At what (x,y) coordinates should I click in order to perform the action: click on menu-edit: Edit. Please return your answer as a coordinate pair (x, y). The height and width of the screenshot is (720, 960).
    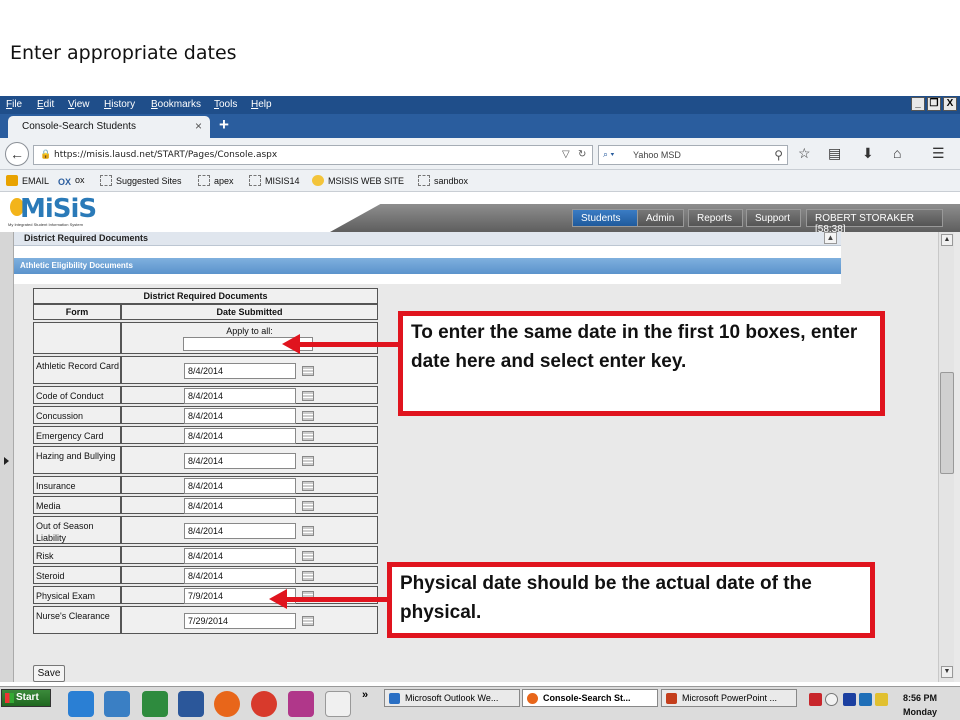
    Looking at the image, I should click on (45, 104).